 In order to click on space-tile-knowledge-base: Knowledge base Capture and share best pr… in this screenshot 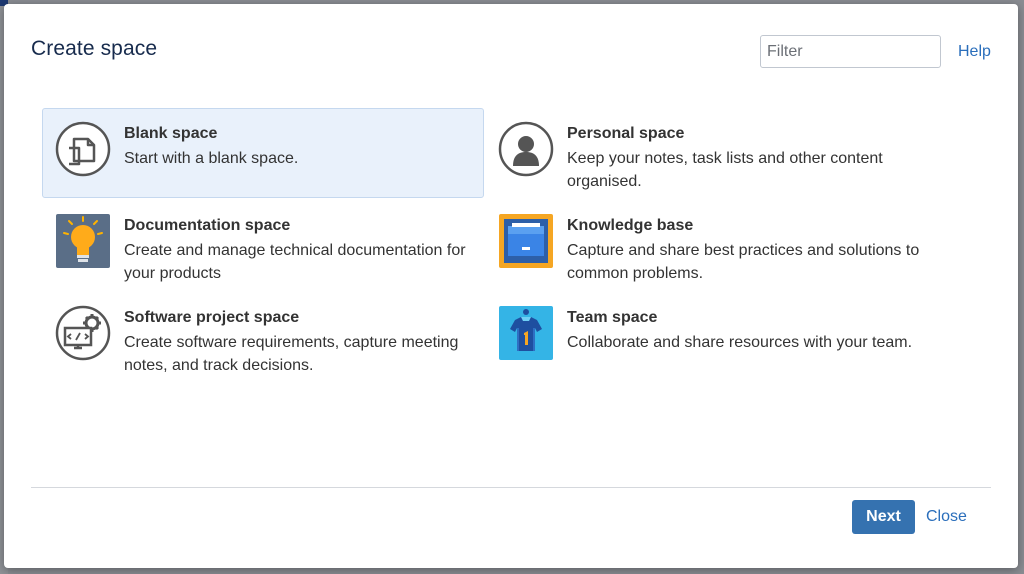, I will do `click(706, 245)`.